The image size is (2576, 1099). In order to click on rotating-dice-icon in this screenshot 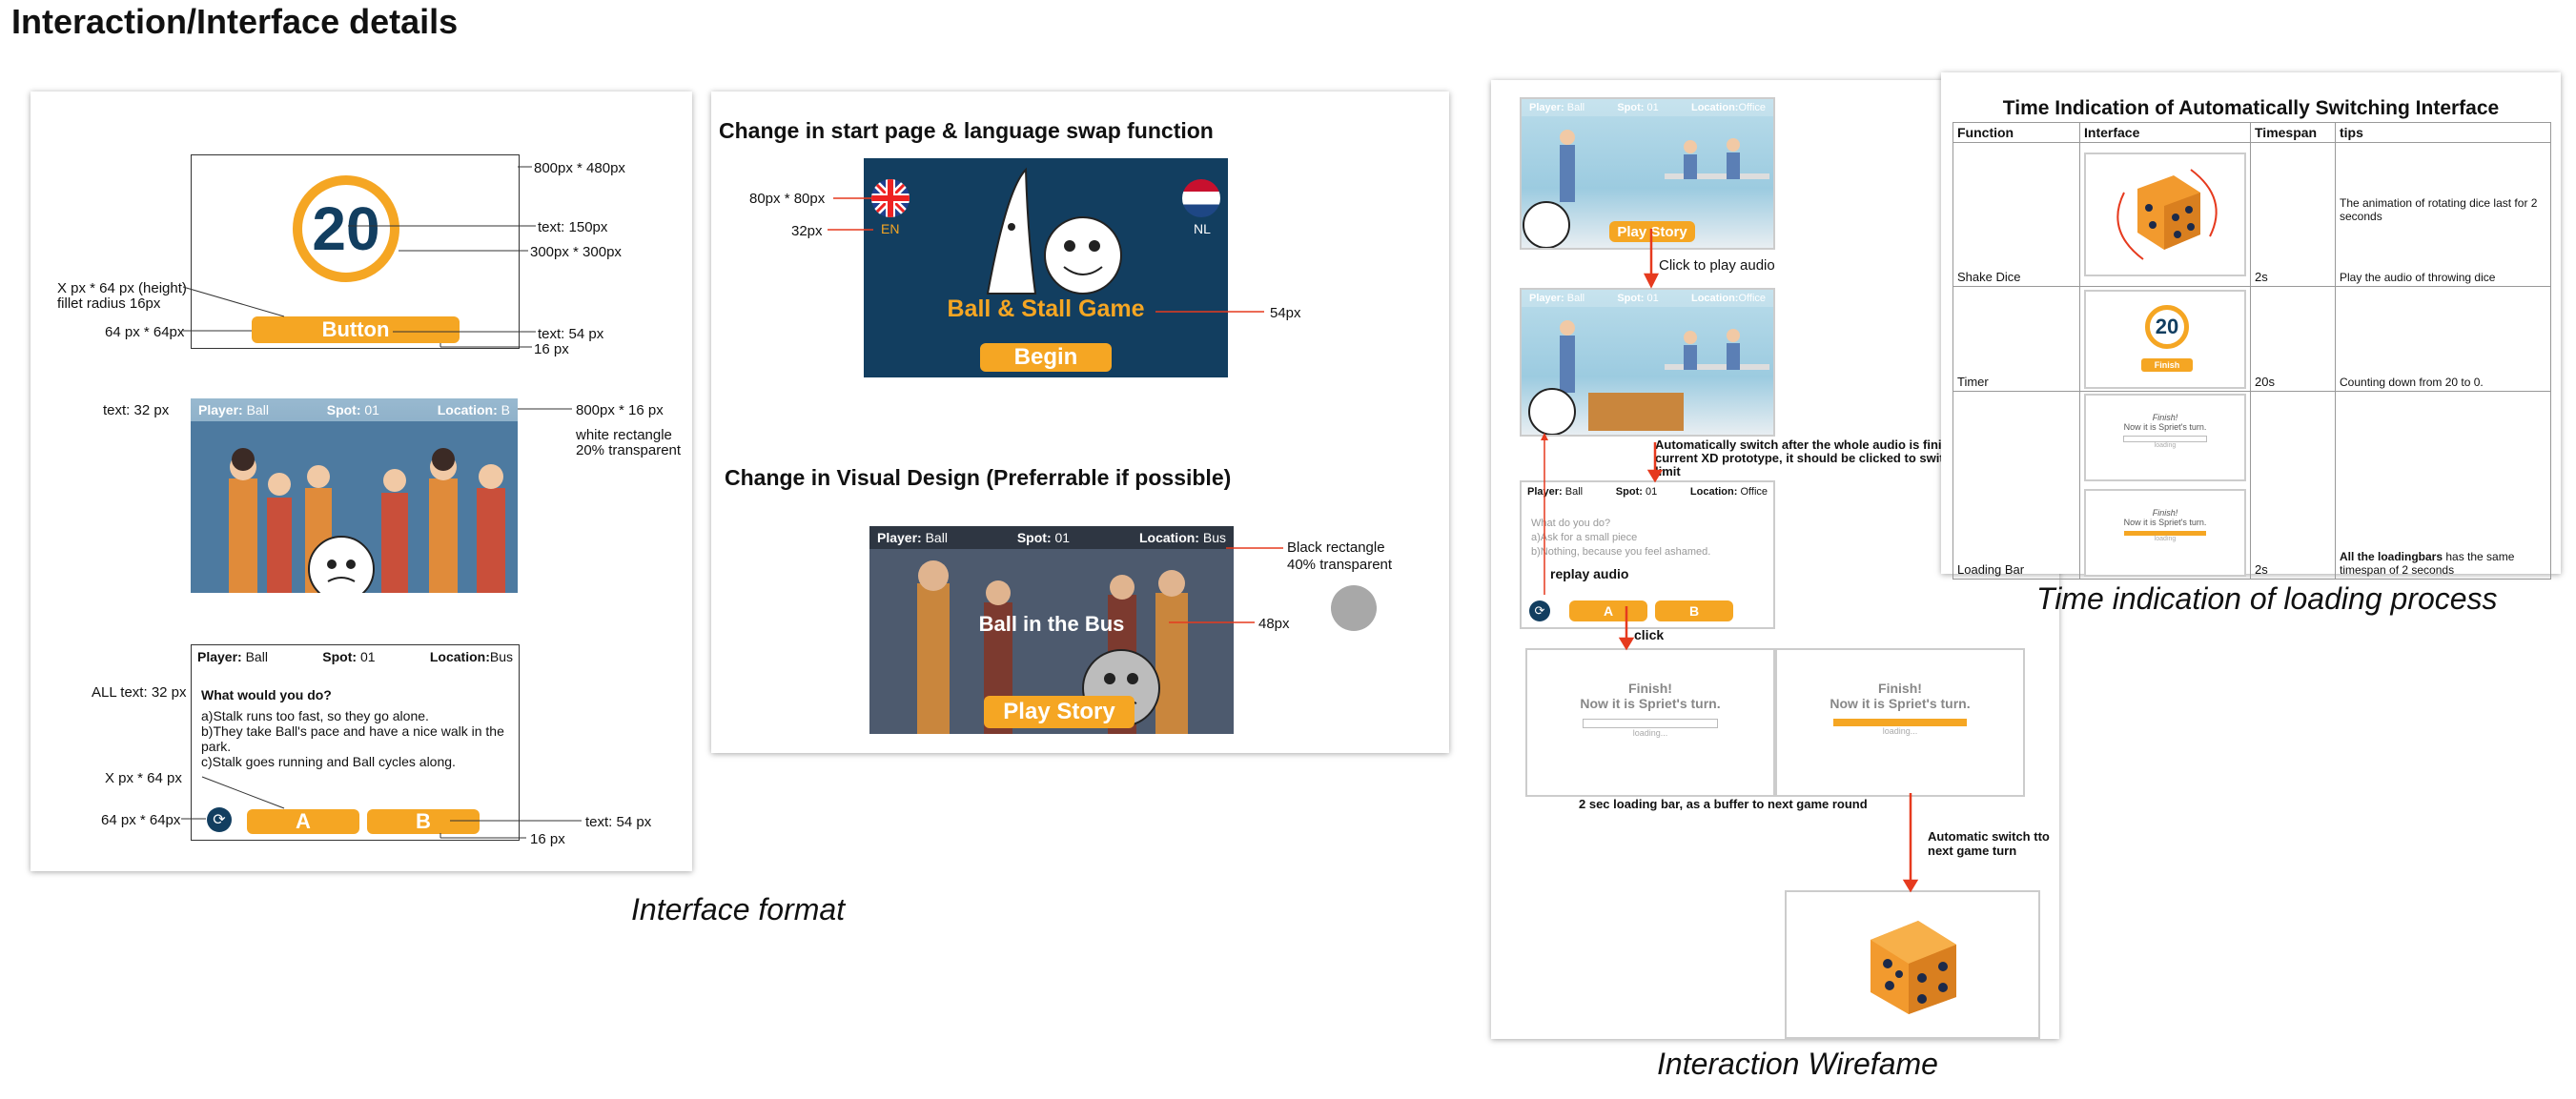, I will do `click(2167, 214)`.